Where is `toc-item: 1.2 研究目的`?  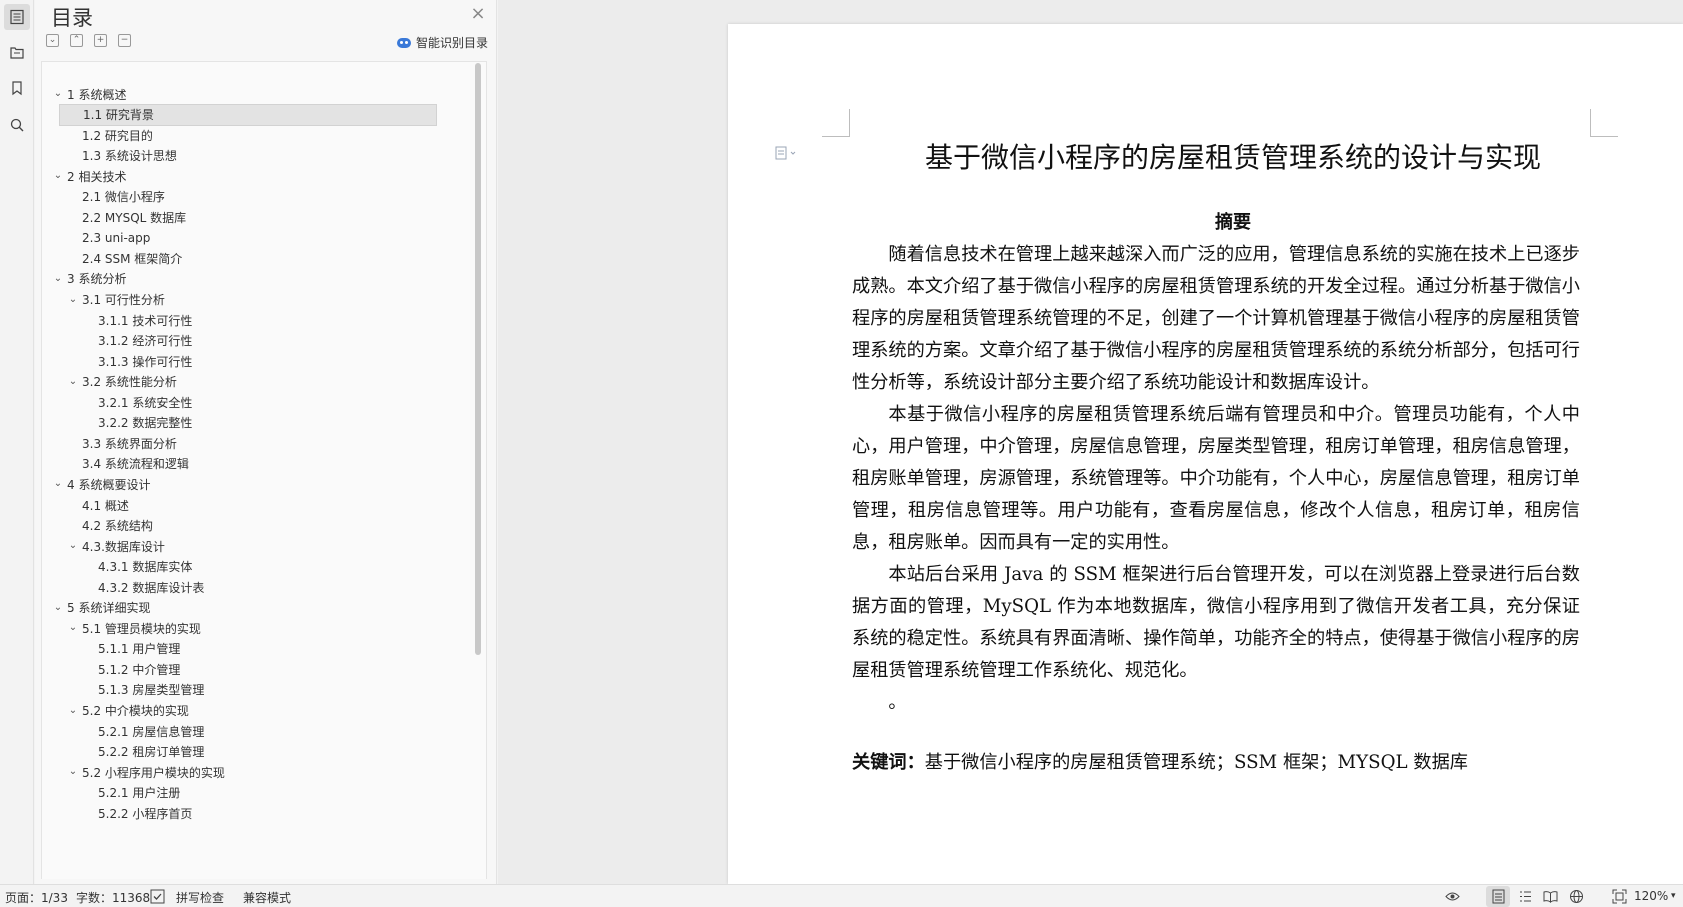 toc-item: 1.2 研究目的 is located at coordinates (97, 135).